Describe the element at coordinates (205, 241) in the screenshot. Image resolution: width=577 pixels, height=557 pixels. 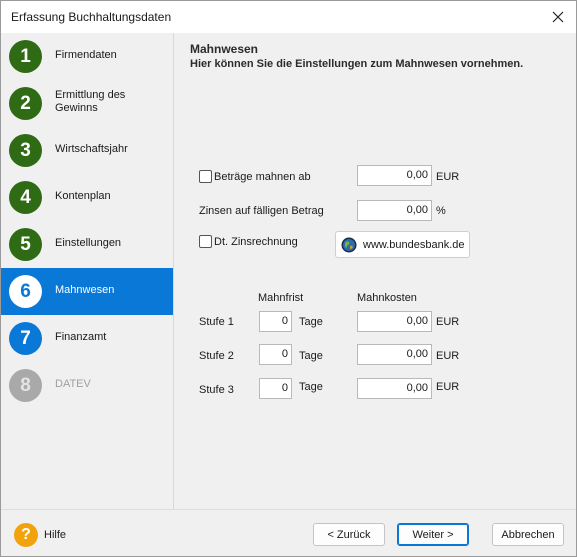
I see `zinsrechnung-checkbox` at that location.